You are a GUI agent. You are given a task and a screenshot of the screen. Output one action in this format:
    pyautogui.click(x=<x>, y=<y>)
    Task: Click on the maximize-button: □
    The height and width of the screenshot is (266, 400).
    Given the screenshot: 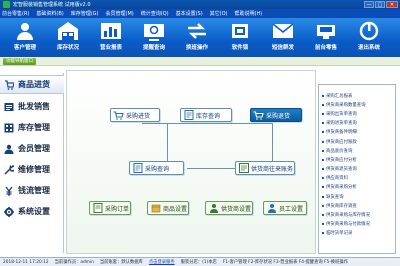 What is the action you would take?
    pyautogui.click(x=380, y=4)
    